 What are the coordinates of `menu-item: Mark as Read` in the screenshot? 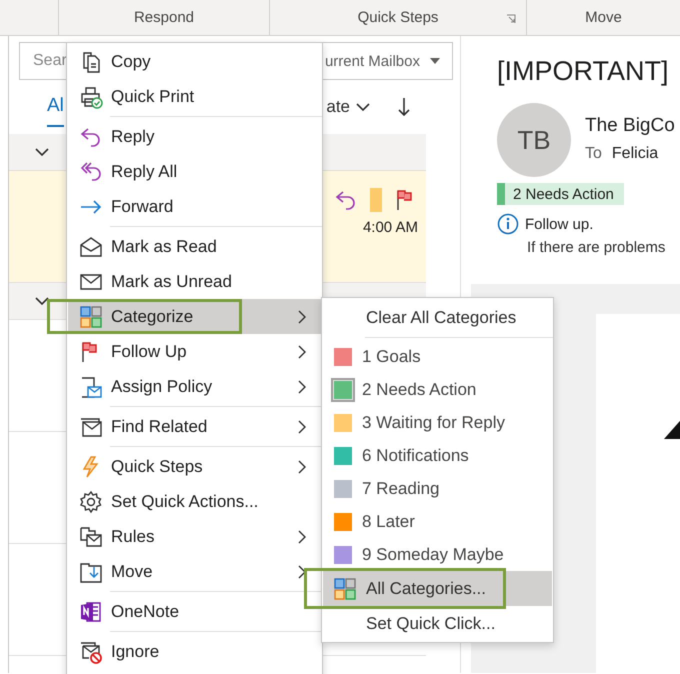 It's located at (194, 246).